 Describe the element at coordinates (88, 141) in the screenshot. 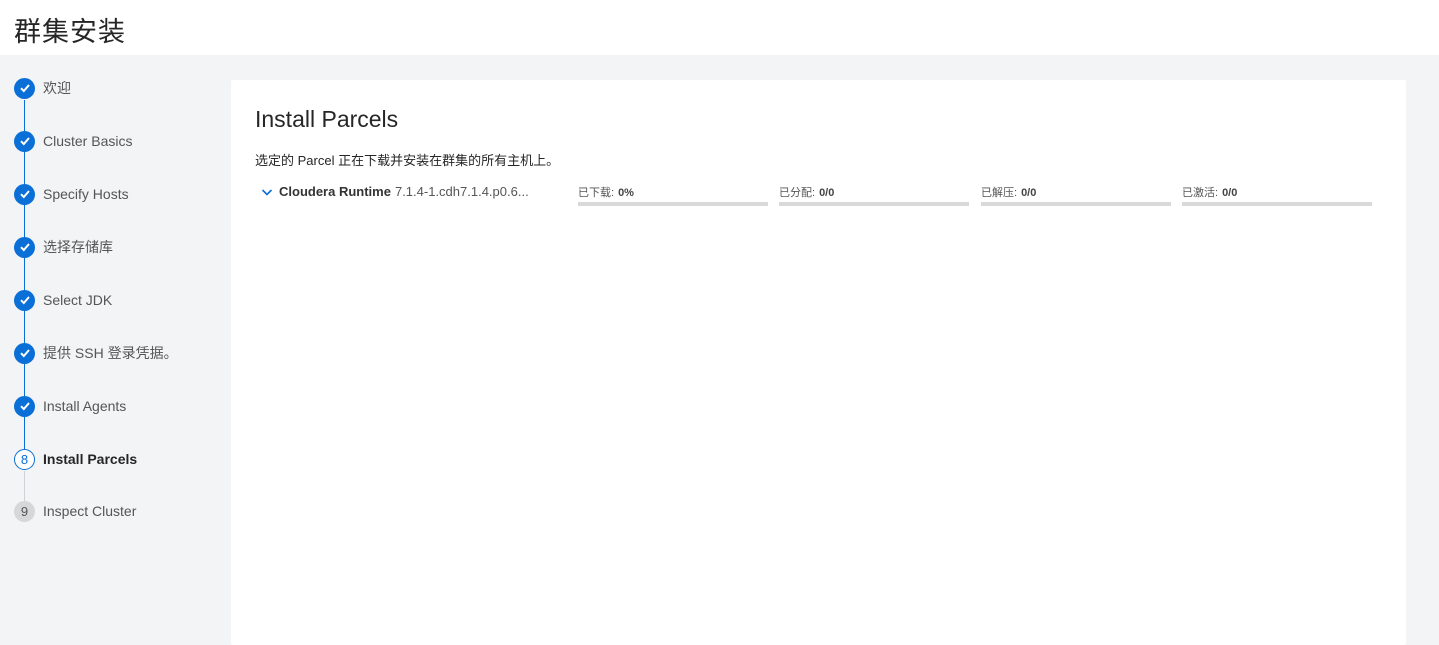

I see `step-label: Cluster Basics` at that location.